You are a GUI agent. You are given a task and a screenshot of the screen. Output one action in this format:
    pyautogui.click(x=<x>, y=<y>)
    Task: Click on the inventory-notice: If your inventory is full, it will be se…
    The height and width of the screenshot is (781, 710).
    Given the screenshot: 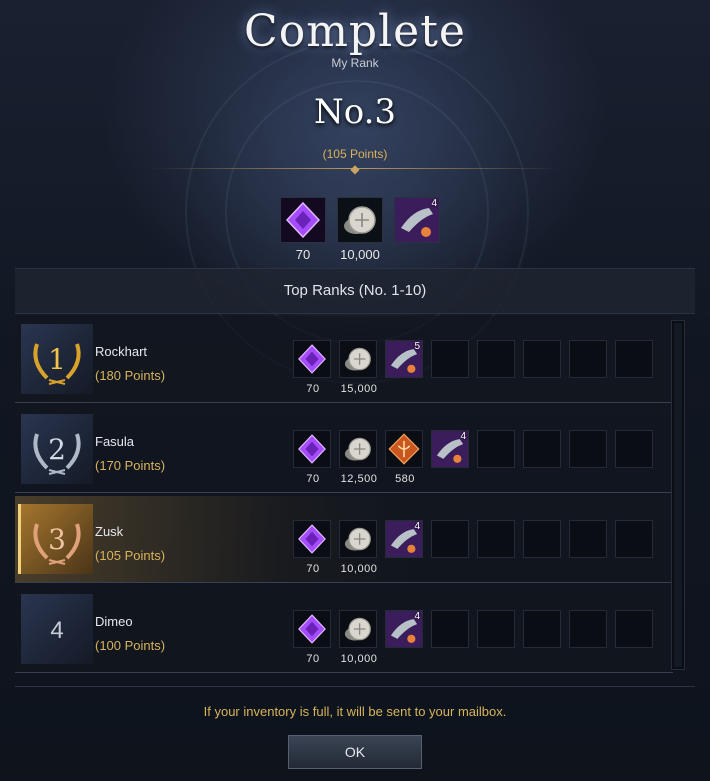 What is the action you would take?
    pyautogui.click(x=355, y=711)
    